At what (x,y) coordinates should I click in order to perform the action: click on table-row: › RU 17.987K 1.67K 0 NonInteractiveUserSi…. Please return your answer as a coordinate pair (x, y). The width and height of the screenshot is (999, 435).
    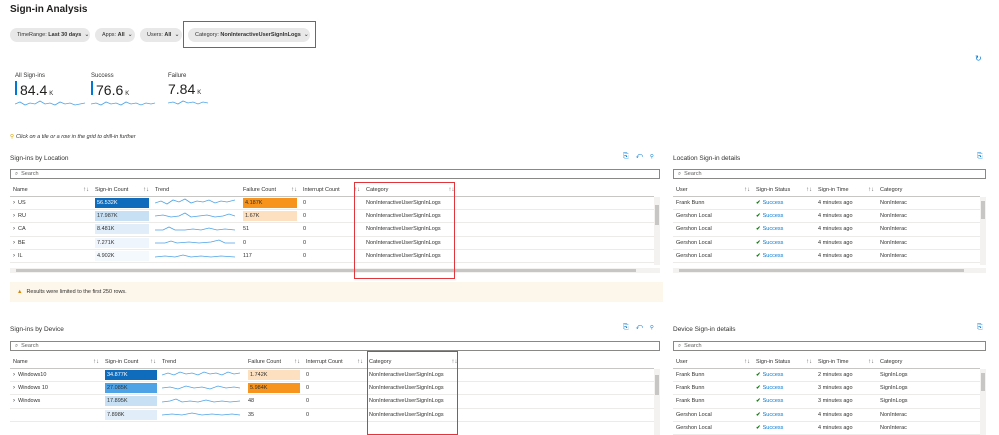
    Looking at the image, I should click on (332, 216).